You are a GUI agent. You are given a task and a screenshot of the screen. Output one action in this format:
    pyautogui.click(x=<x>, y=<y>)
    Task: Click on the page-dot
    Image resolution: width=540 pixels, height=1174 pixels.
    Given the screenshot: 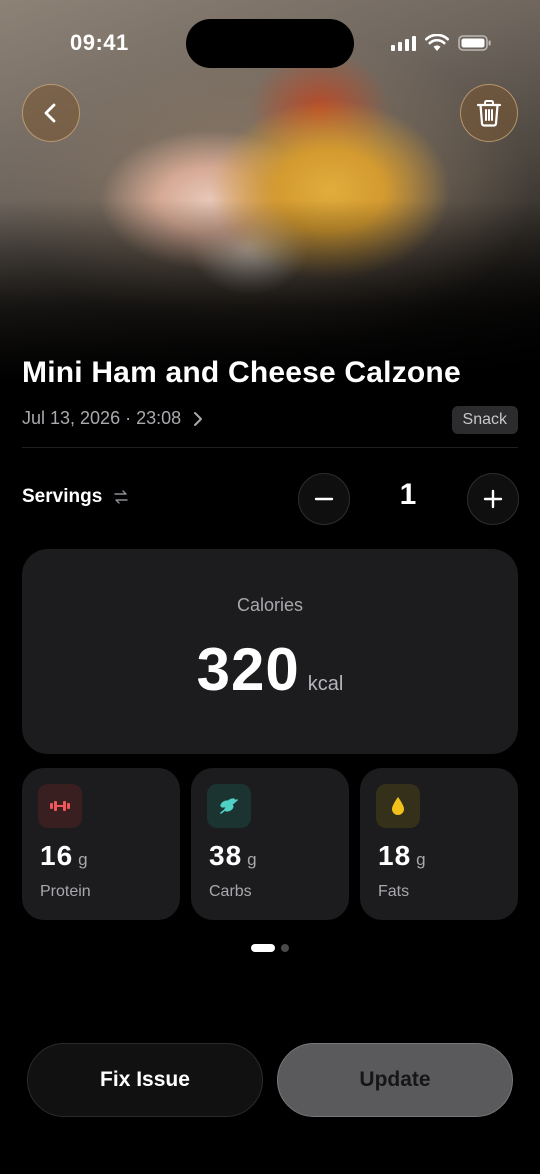 What is the action you would take?
    pyautogui.click(x=285, y=948)
    